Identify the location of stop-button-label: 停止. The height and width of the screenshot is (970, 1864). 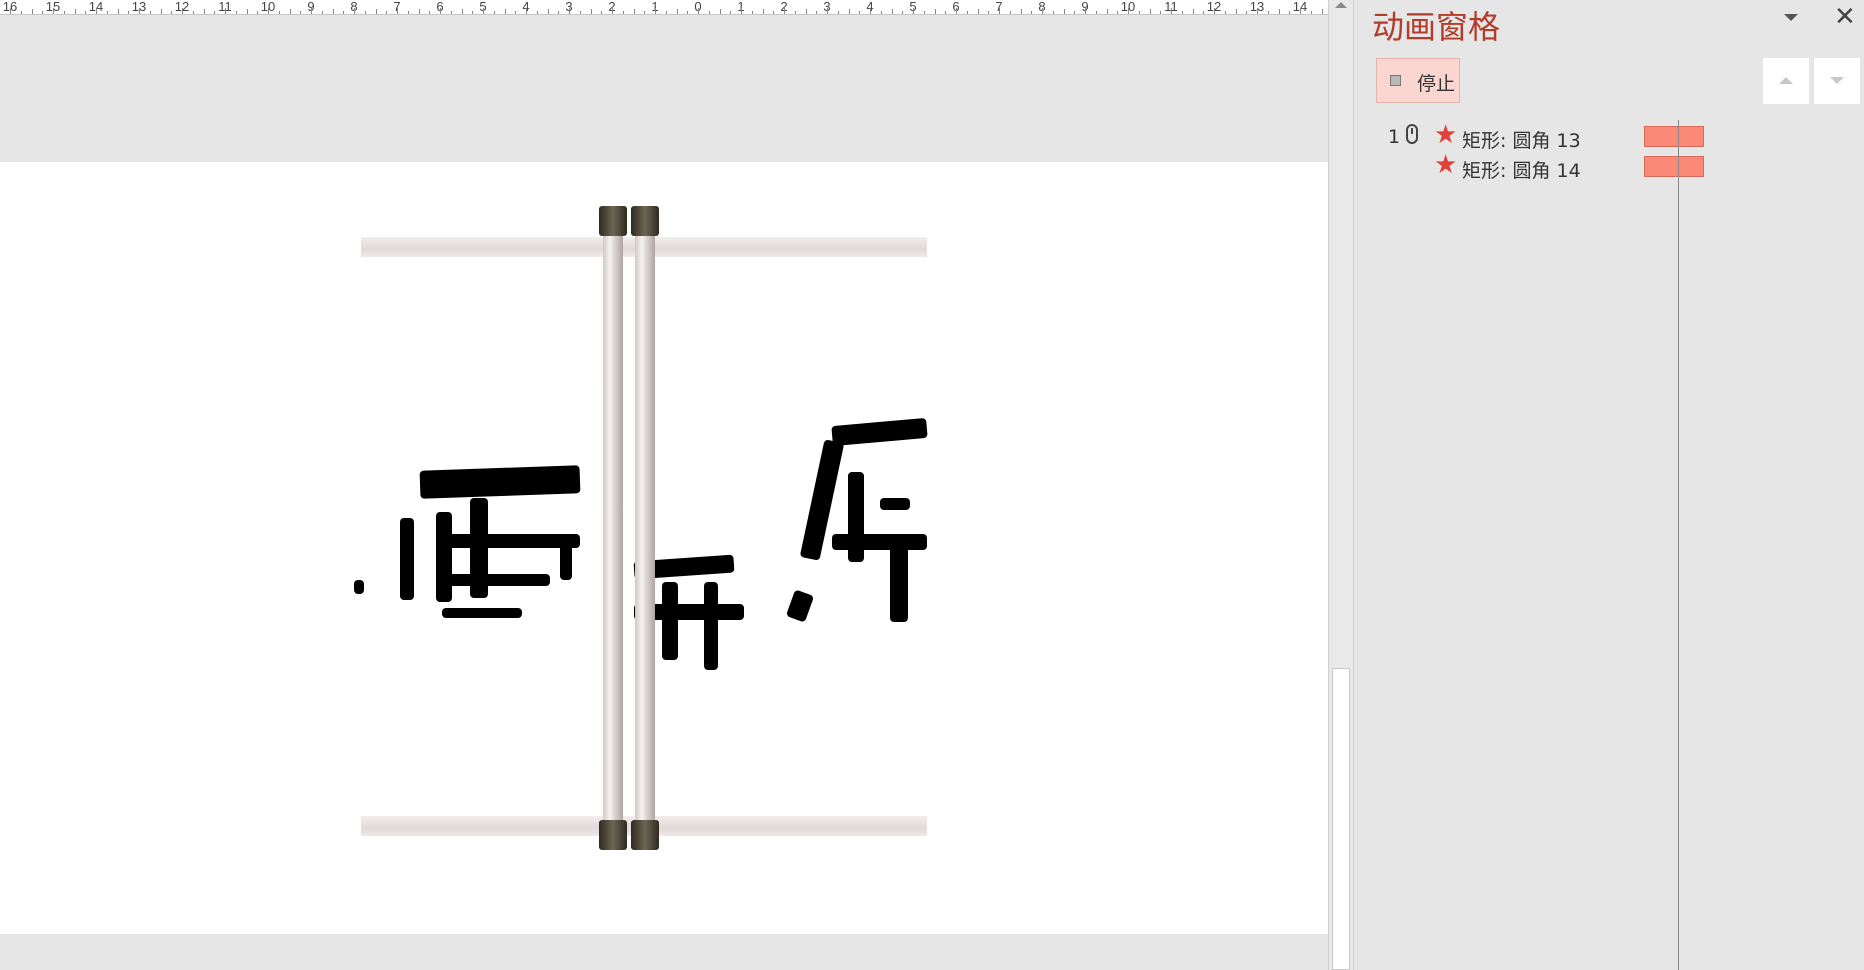
(1436, 84).